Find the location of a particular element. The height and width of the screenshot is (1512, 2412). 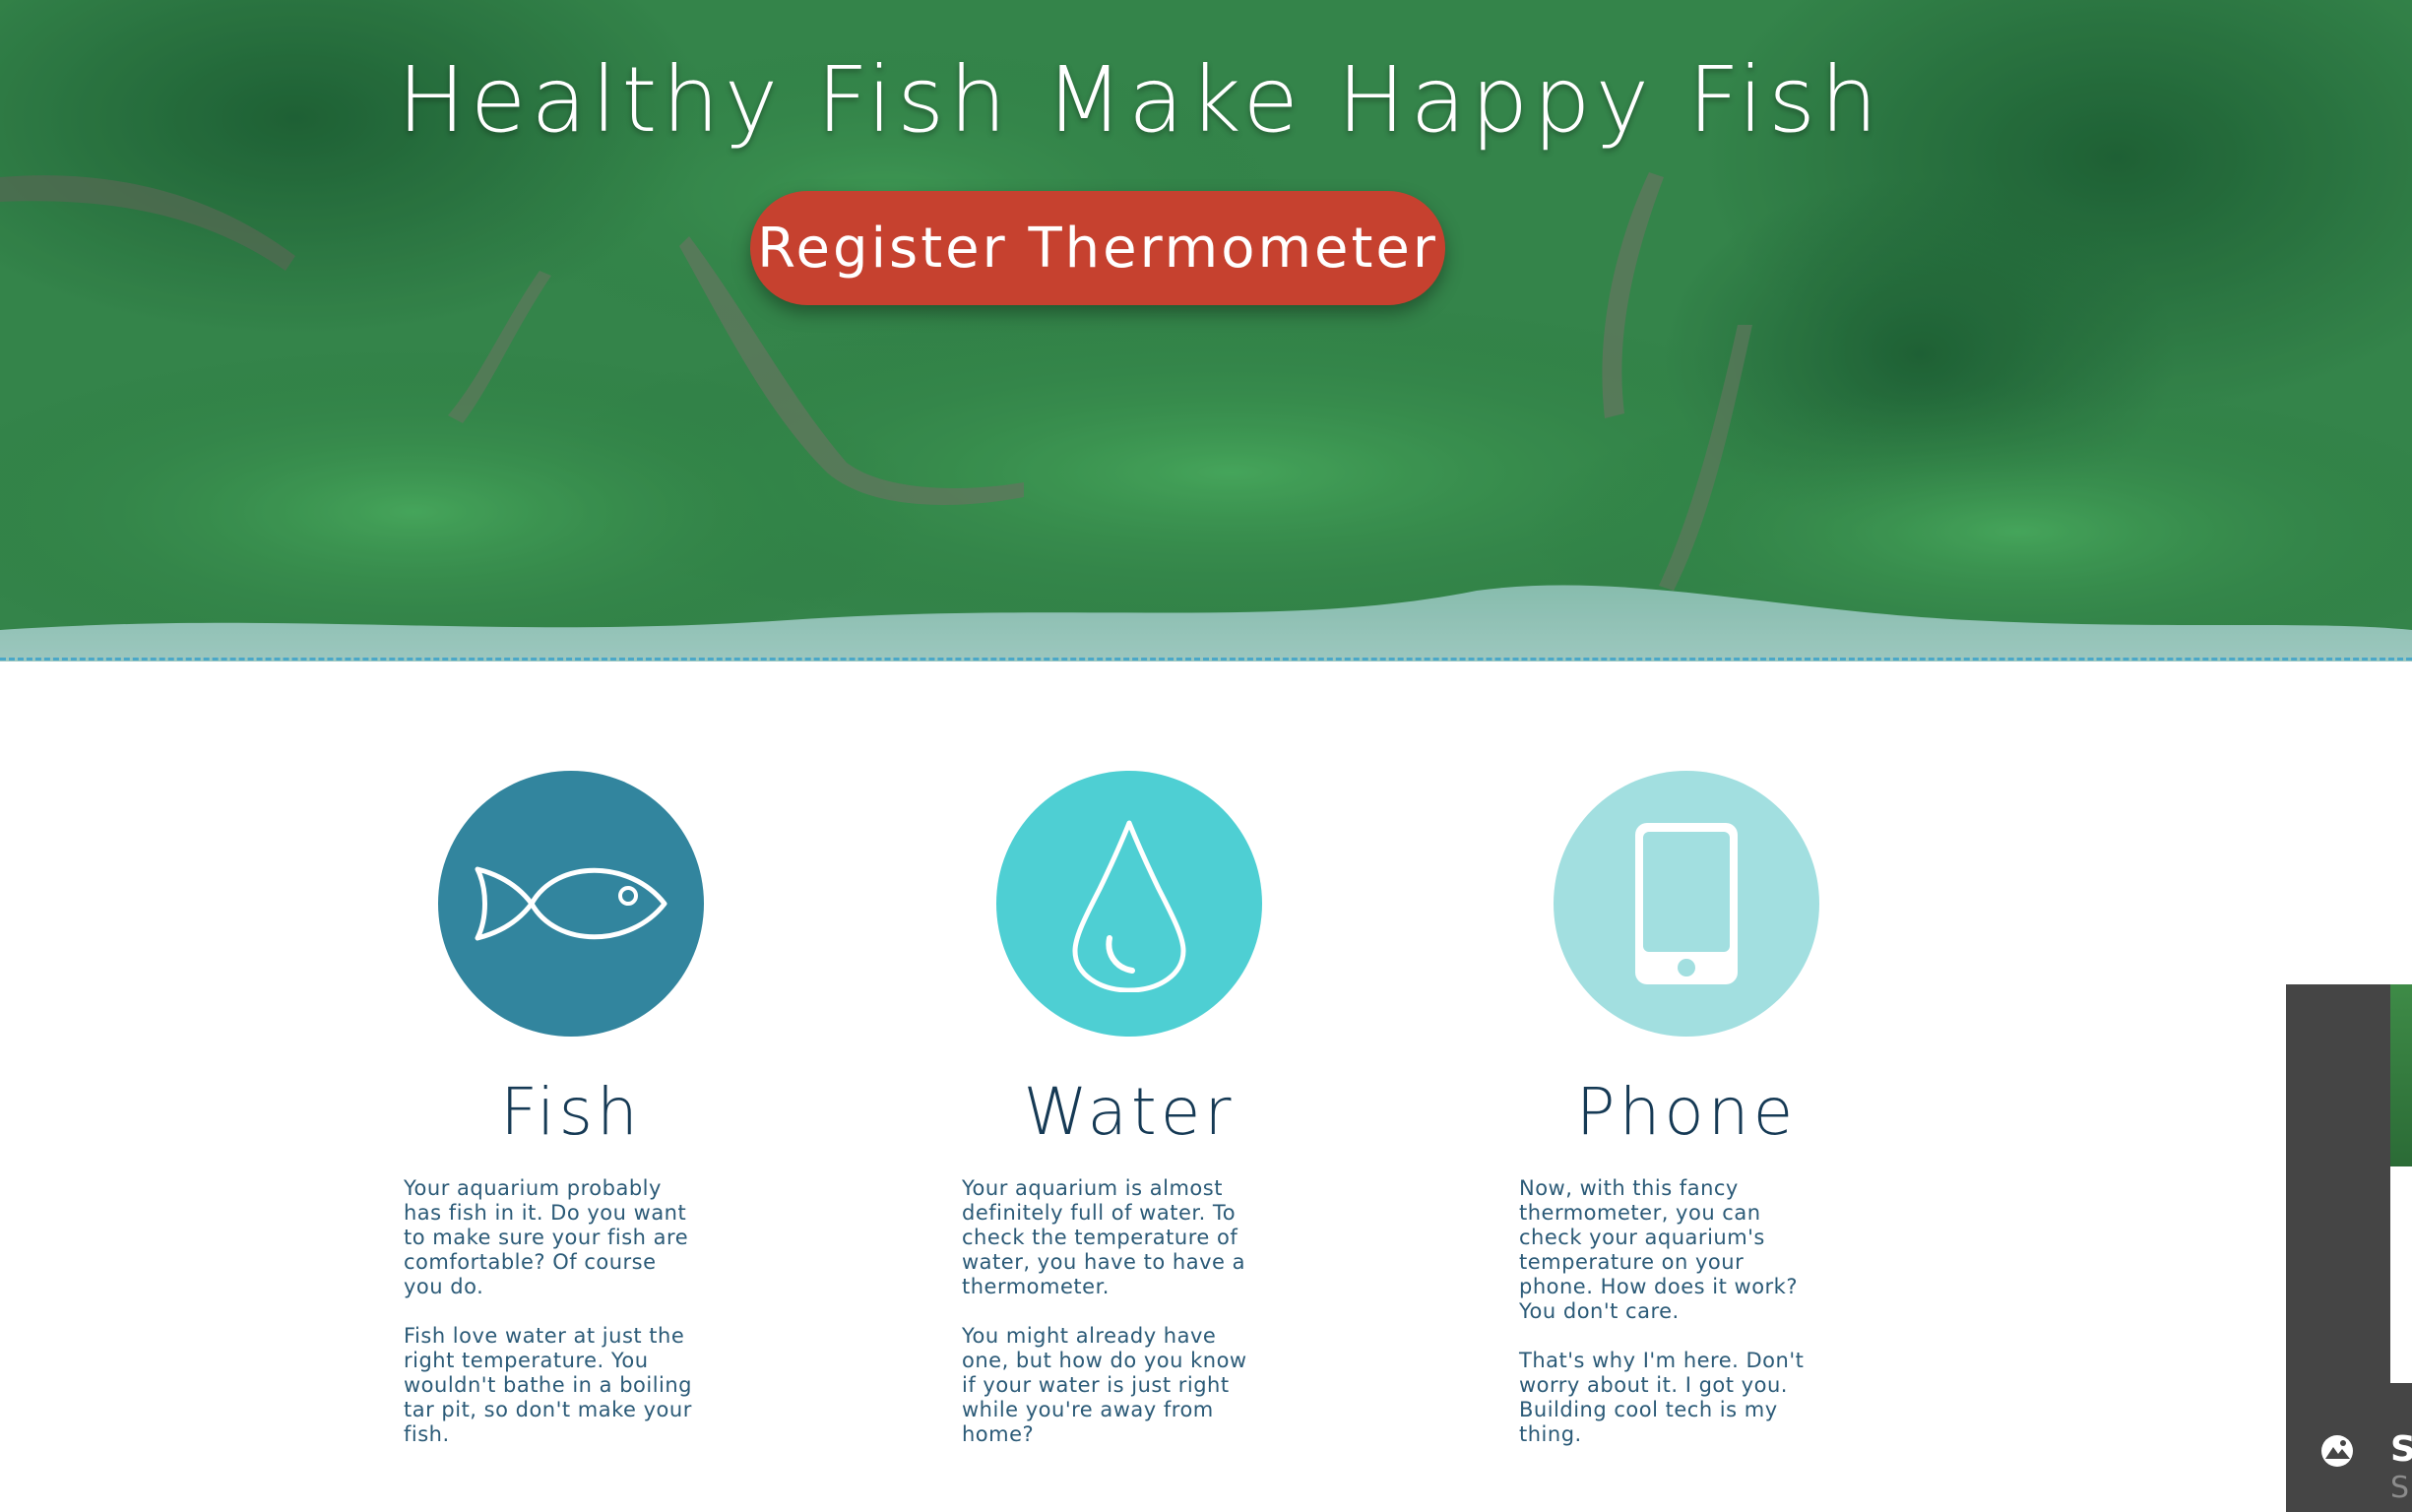

feature-title: Phone is located at coordinates (1686, 1112).